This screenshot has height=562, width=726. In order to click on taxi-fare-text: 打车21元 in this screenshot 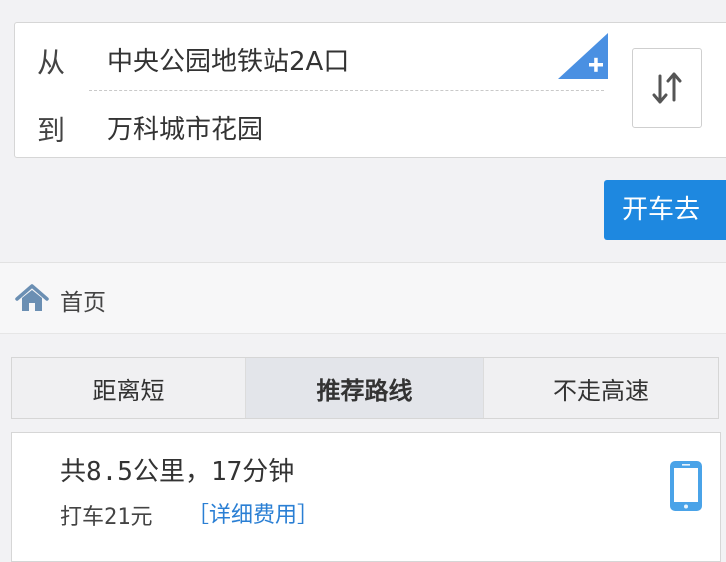, I will do `click(106, 517)`.